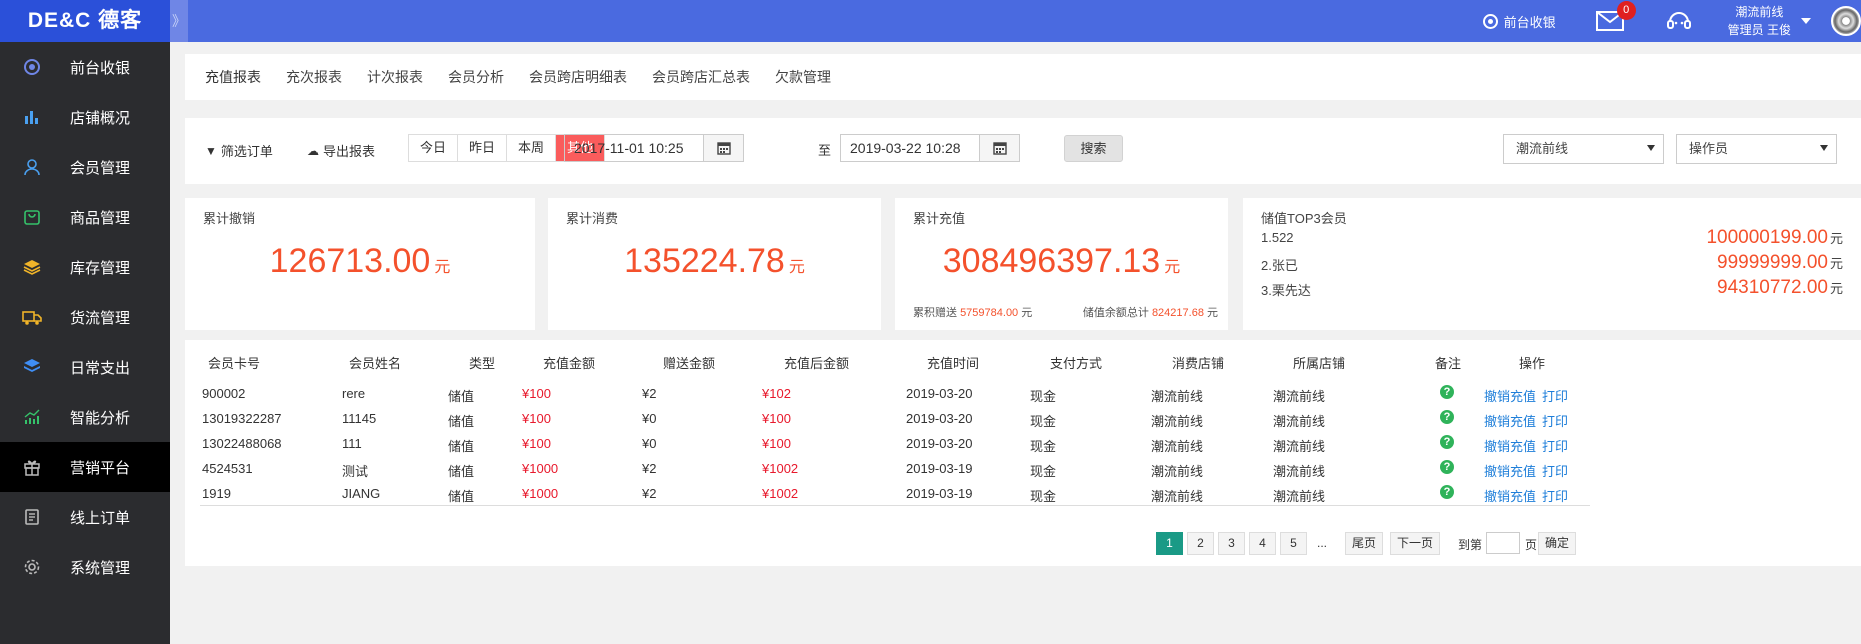 The height and width of the screenshot is (644, 1861). What do you see at coordinates (1767, 237) in the screenshot?
I see `member-balance-value: 100000199.00` at bounding box center [1767, 237].